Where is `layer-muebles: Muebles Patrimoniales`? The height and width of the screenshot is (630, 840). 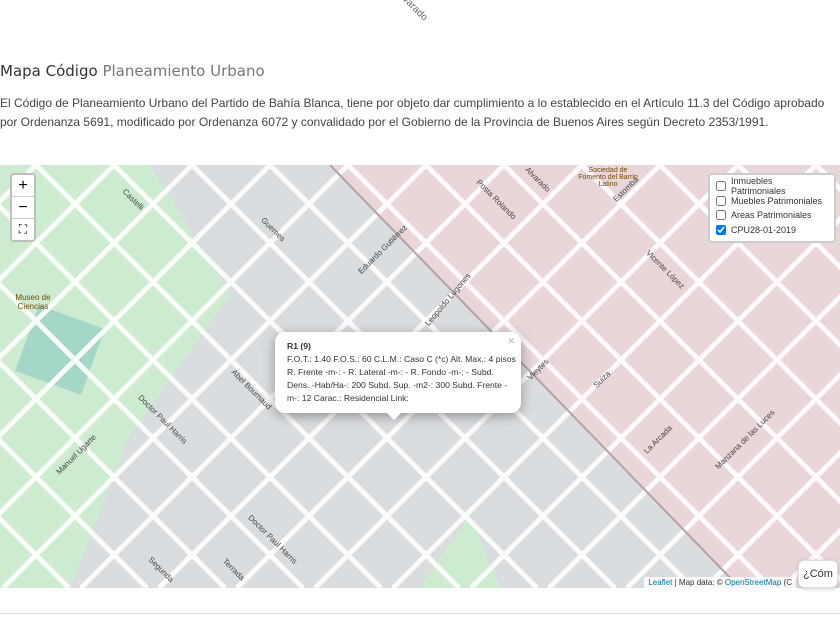 layer-muebles: Muebles Patrimoniales is located at coordinates (772, 201).